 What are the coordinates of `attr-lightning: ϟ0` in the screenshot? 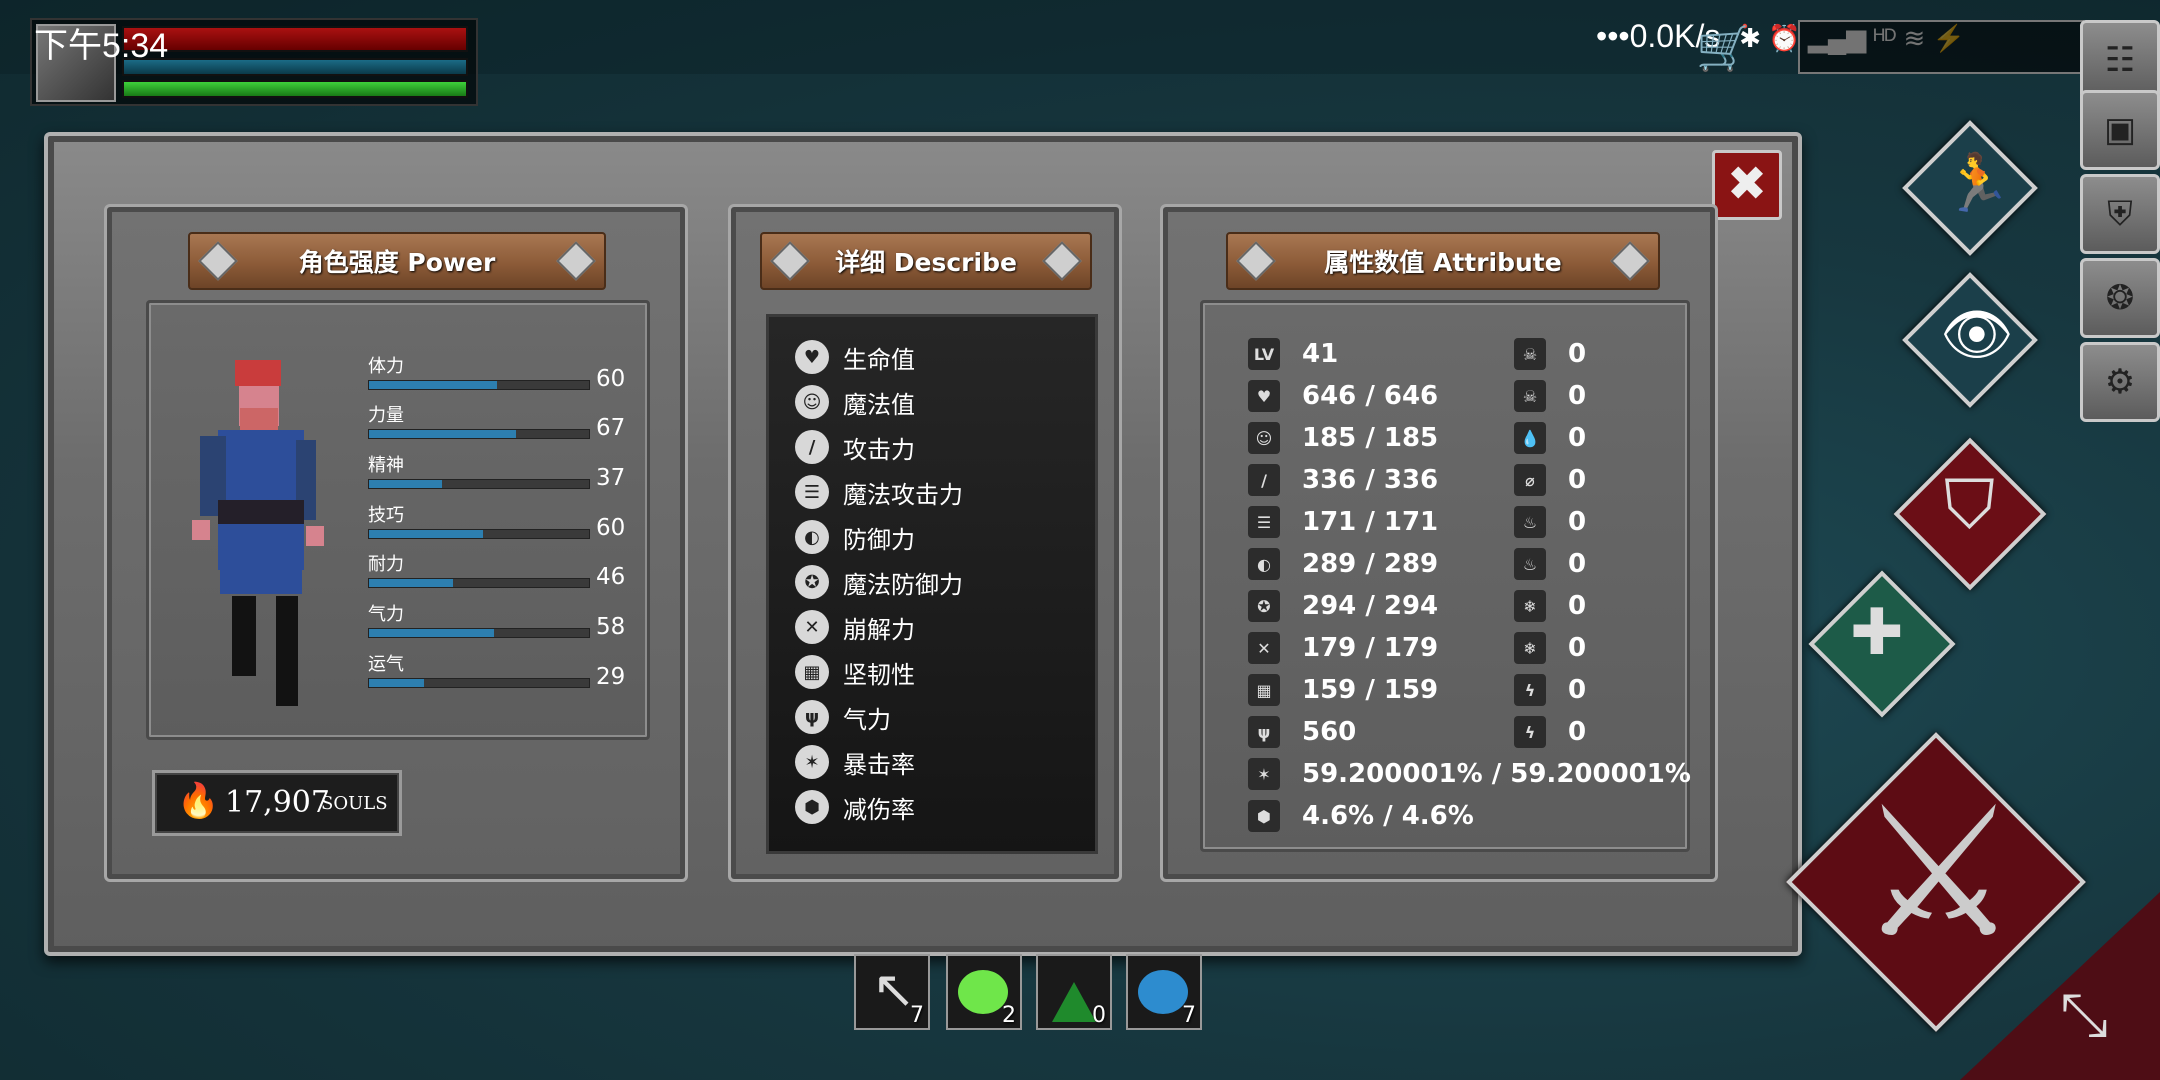 It's located at (1550, 690).